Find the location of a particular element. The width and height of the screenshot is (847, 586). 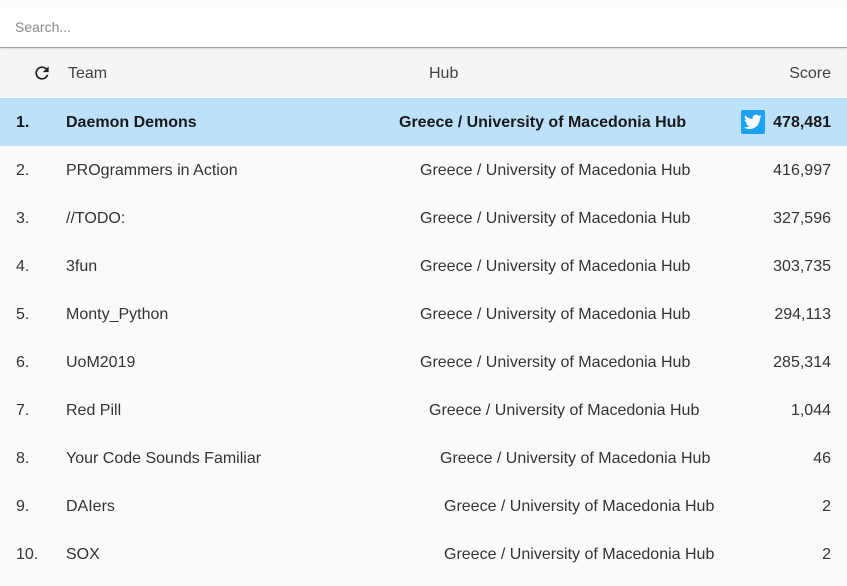

score-column-header: Score is located at coordinates (810, 74).